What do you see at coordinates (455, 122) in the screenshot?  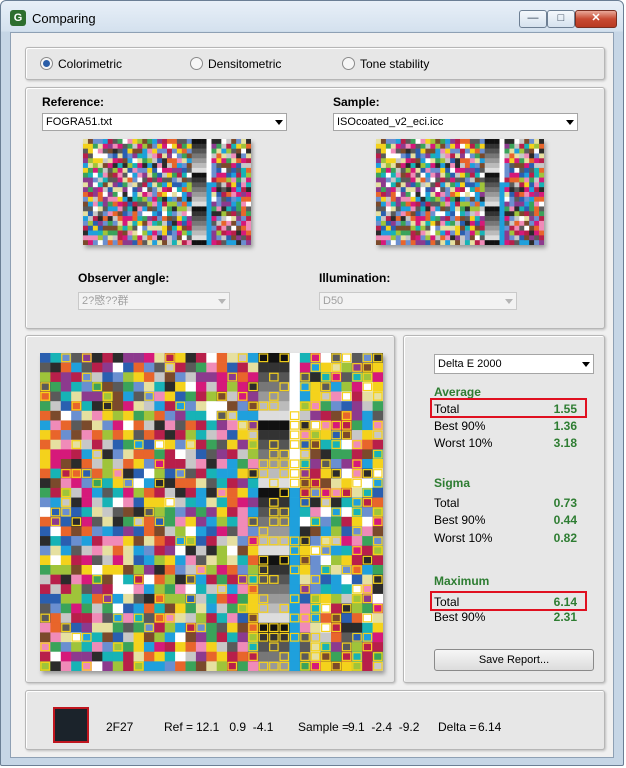 I see `sample-select: ISOcoated_v2_eci.icc` at bounding box center [455, 122].